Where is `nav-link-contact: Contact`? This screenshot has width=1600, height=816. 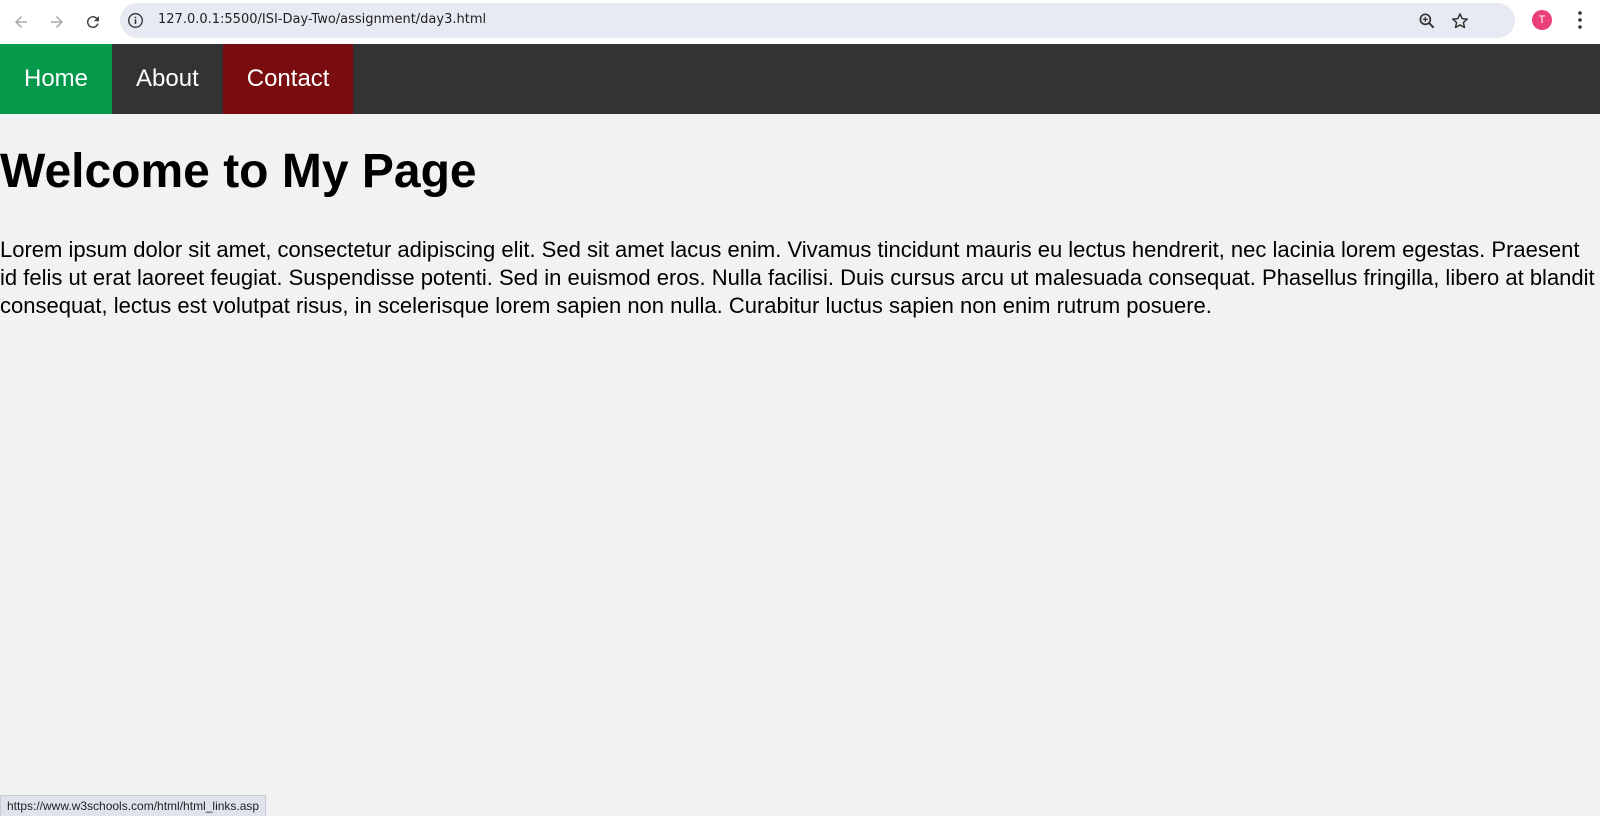
nav-link-contact: Contact is located at coordinates (288, 79).